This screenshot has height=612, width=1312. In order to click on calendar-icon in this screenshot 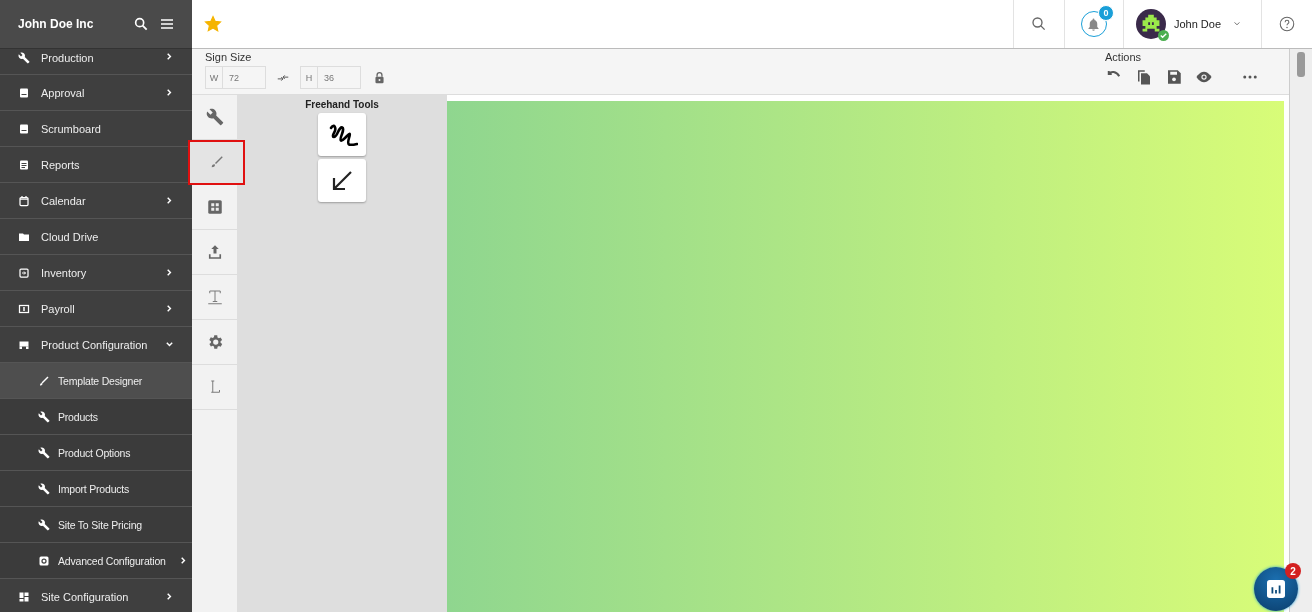, I will do `click(24, 200)`.